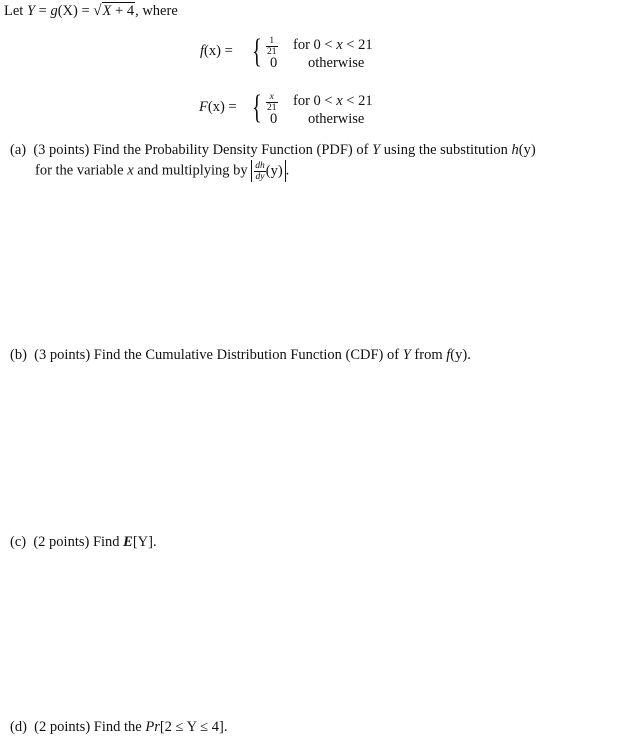 Image resolution: width=625 pixels, height=741 pixels. Describe the element at coordinates (81, 170) in the screenshot. I see `question-text: for the variable` at that location.